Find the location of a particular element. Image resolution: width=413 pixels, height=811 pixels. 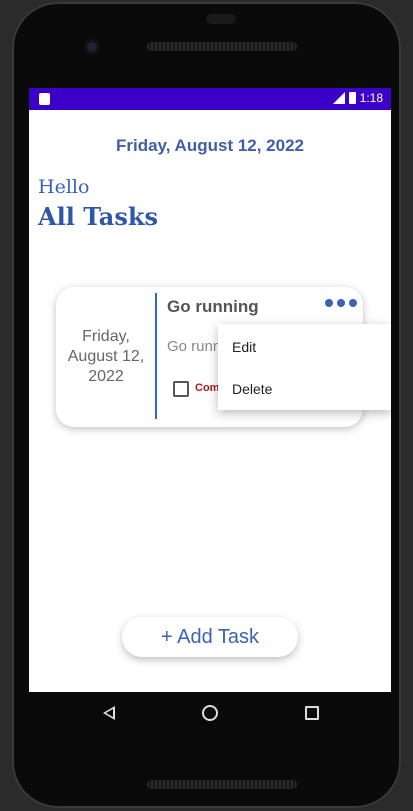

sd-card-icon is located at coordinates (44, 99).